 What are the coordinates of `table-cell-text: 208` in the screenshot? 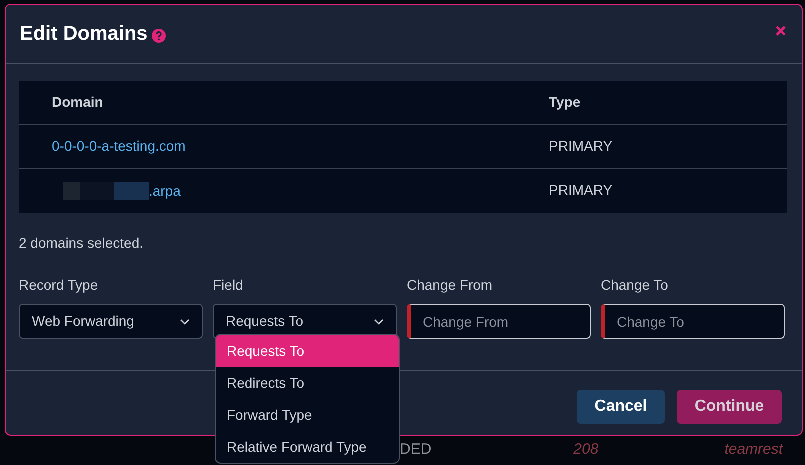 It's located at (586, 450).